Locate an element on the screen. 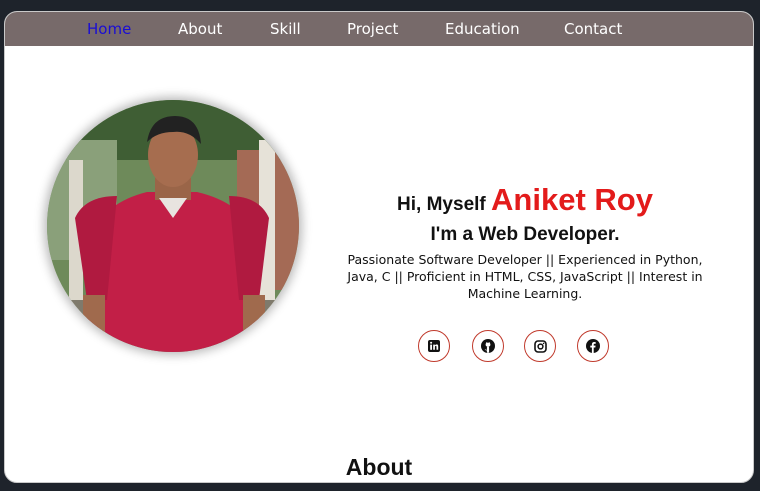 The image size is (760, 491). about-section-heading: About is located at coordinates (379, 467).